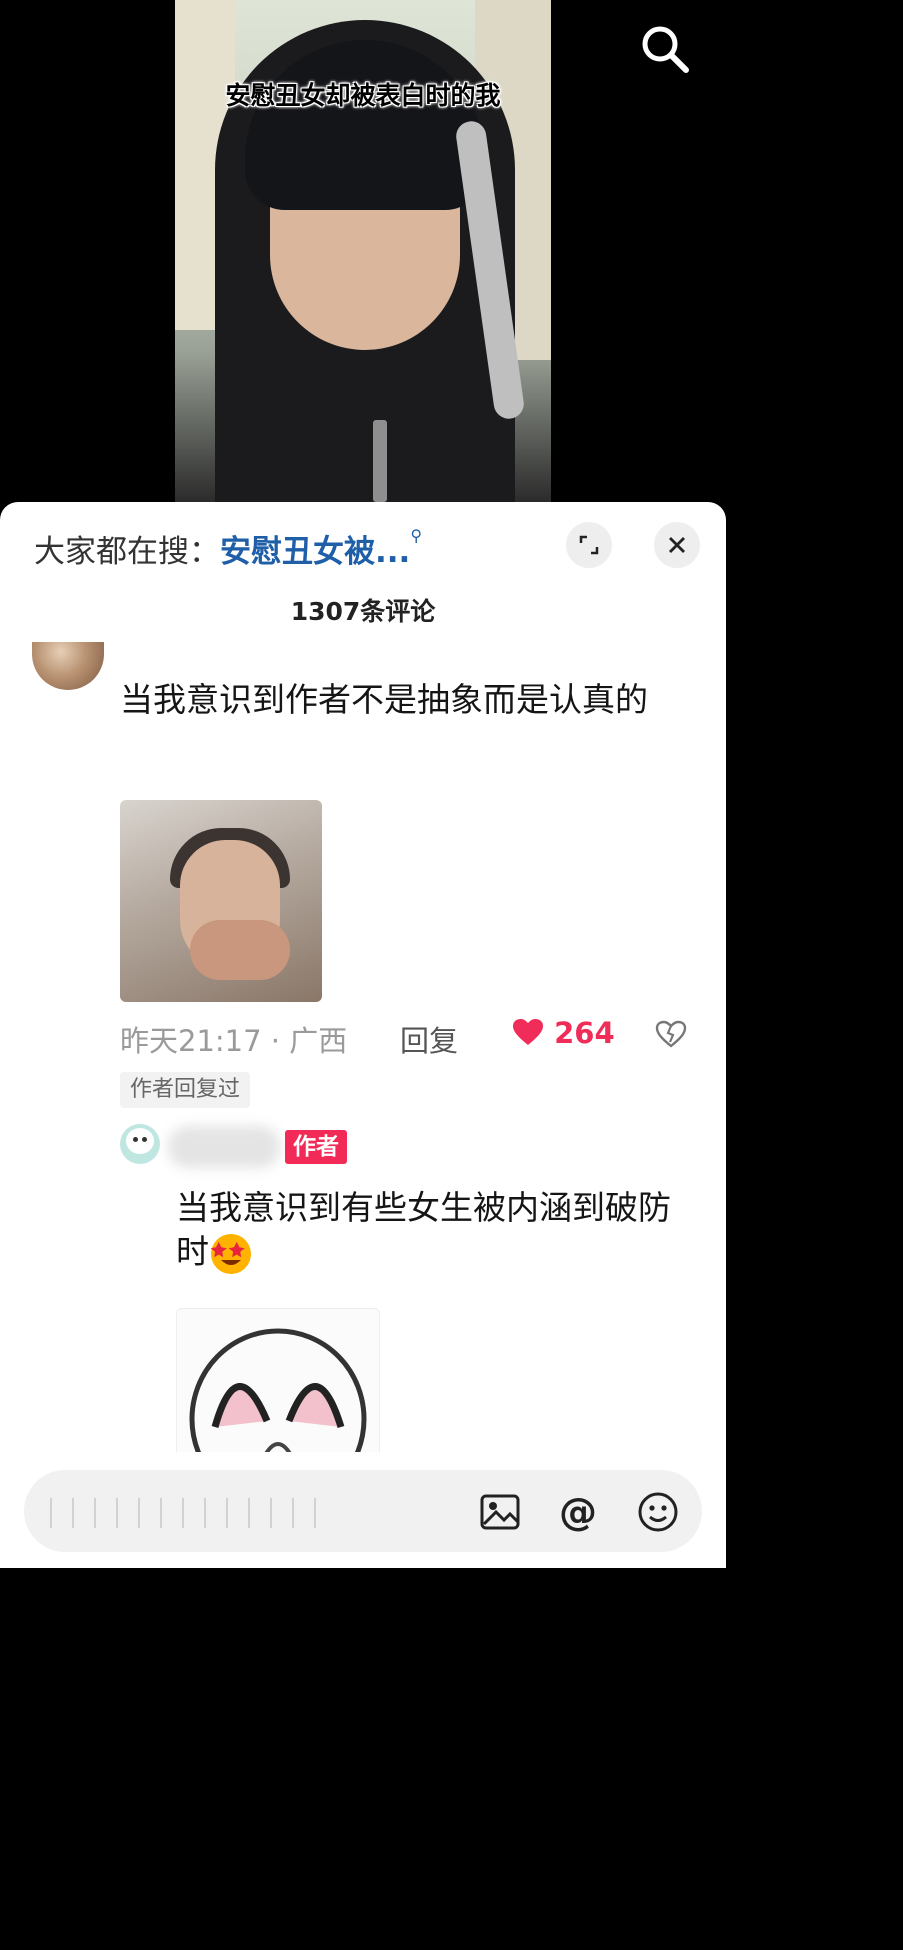 The height and width of the screenshot is (1950, 903). Describe the element at coordinates (500, 1512) in the screenshot. I see `image-icon` at that location.